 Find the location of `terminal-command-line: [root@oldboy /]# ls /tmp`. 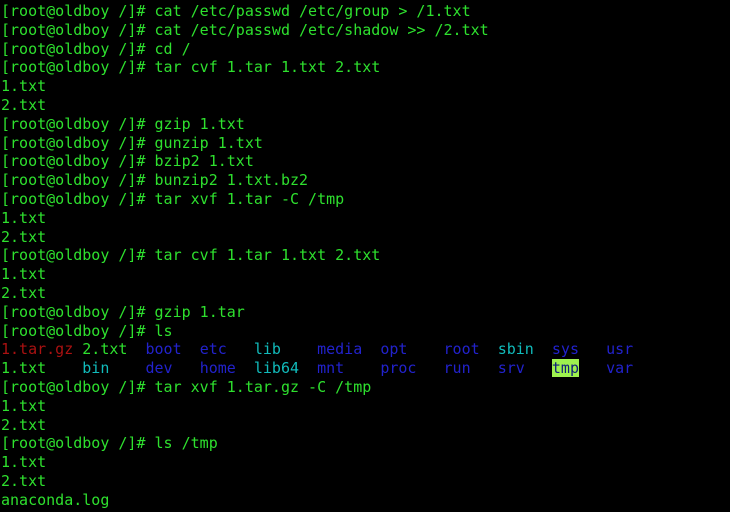

terminal-command-line: [root@oldboy /]# ls /tmp is located at coordinates (365, 443).